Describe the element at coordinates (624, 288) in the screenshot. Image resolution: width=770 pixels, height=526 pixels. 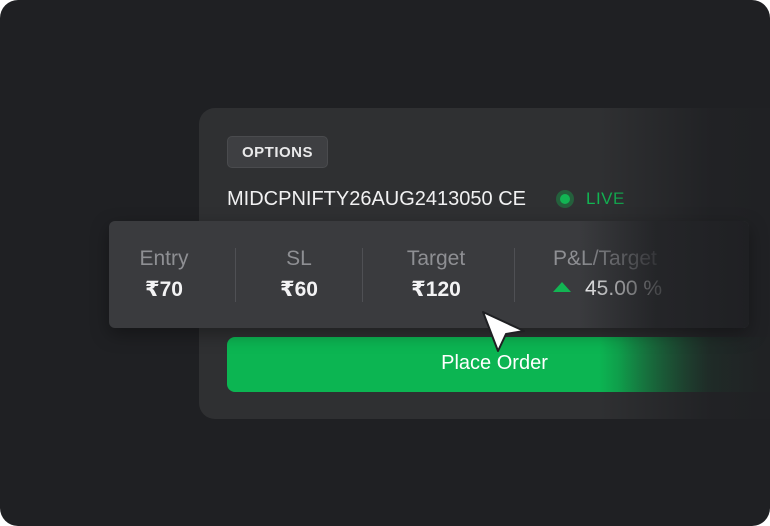
I see `stat-pnl-value: 45.00 %` at that location.